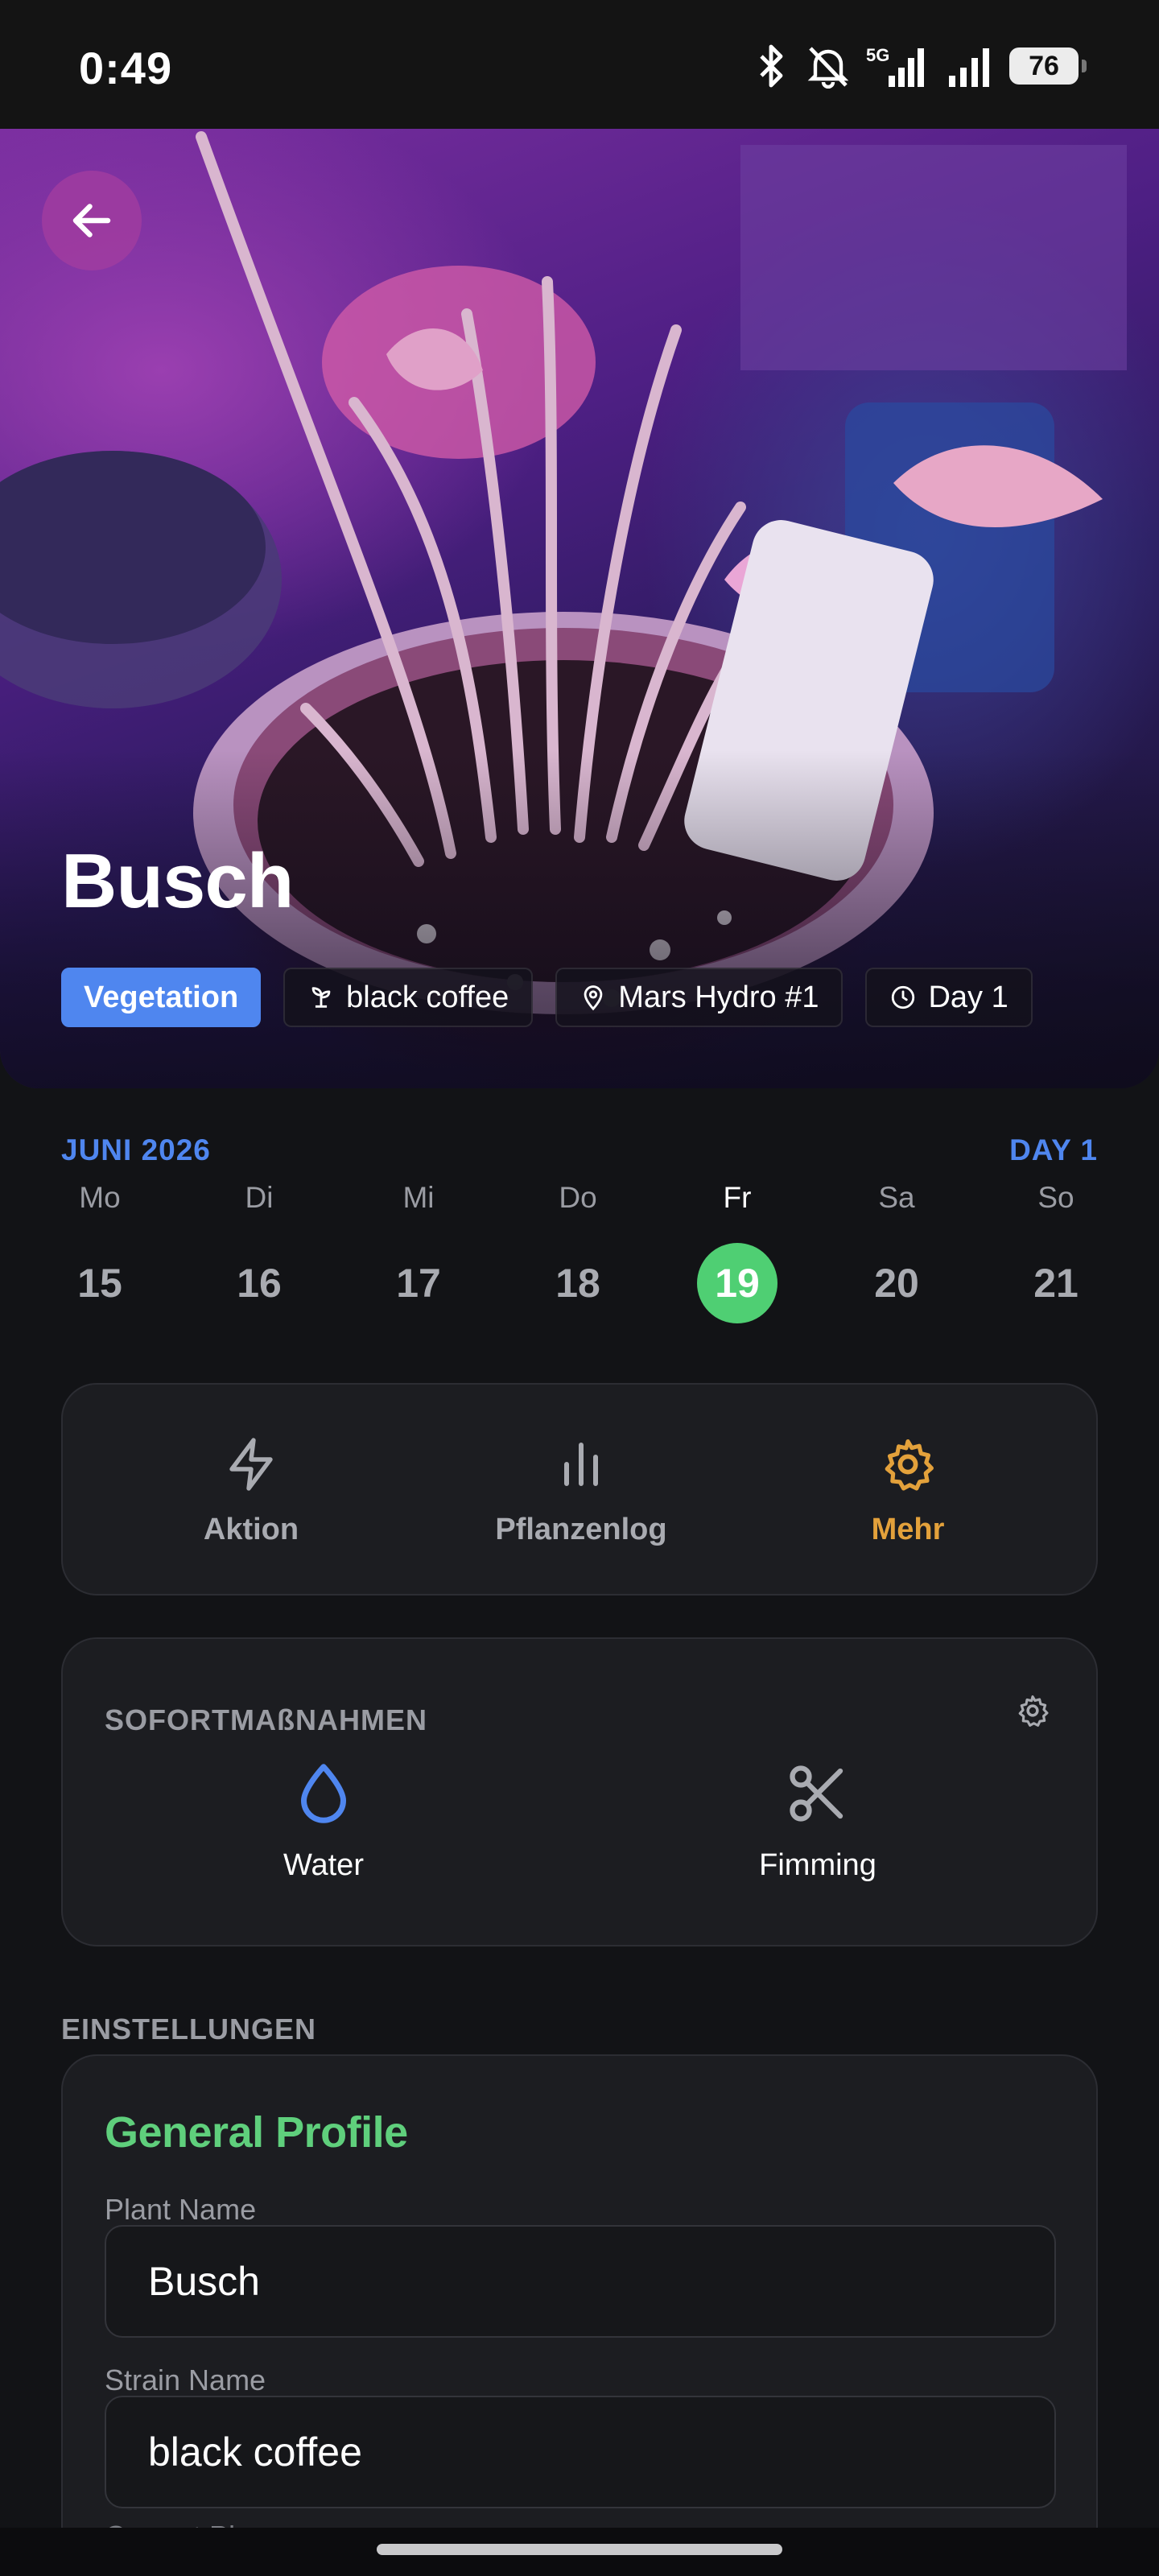 Image resolution: width=1159 pixels, height=2576 pixels. Describe the element at coordinates (1053, 1149) in the screenshot. I see `calendar-day-count: DAY 1` at that location.